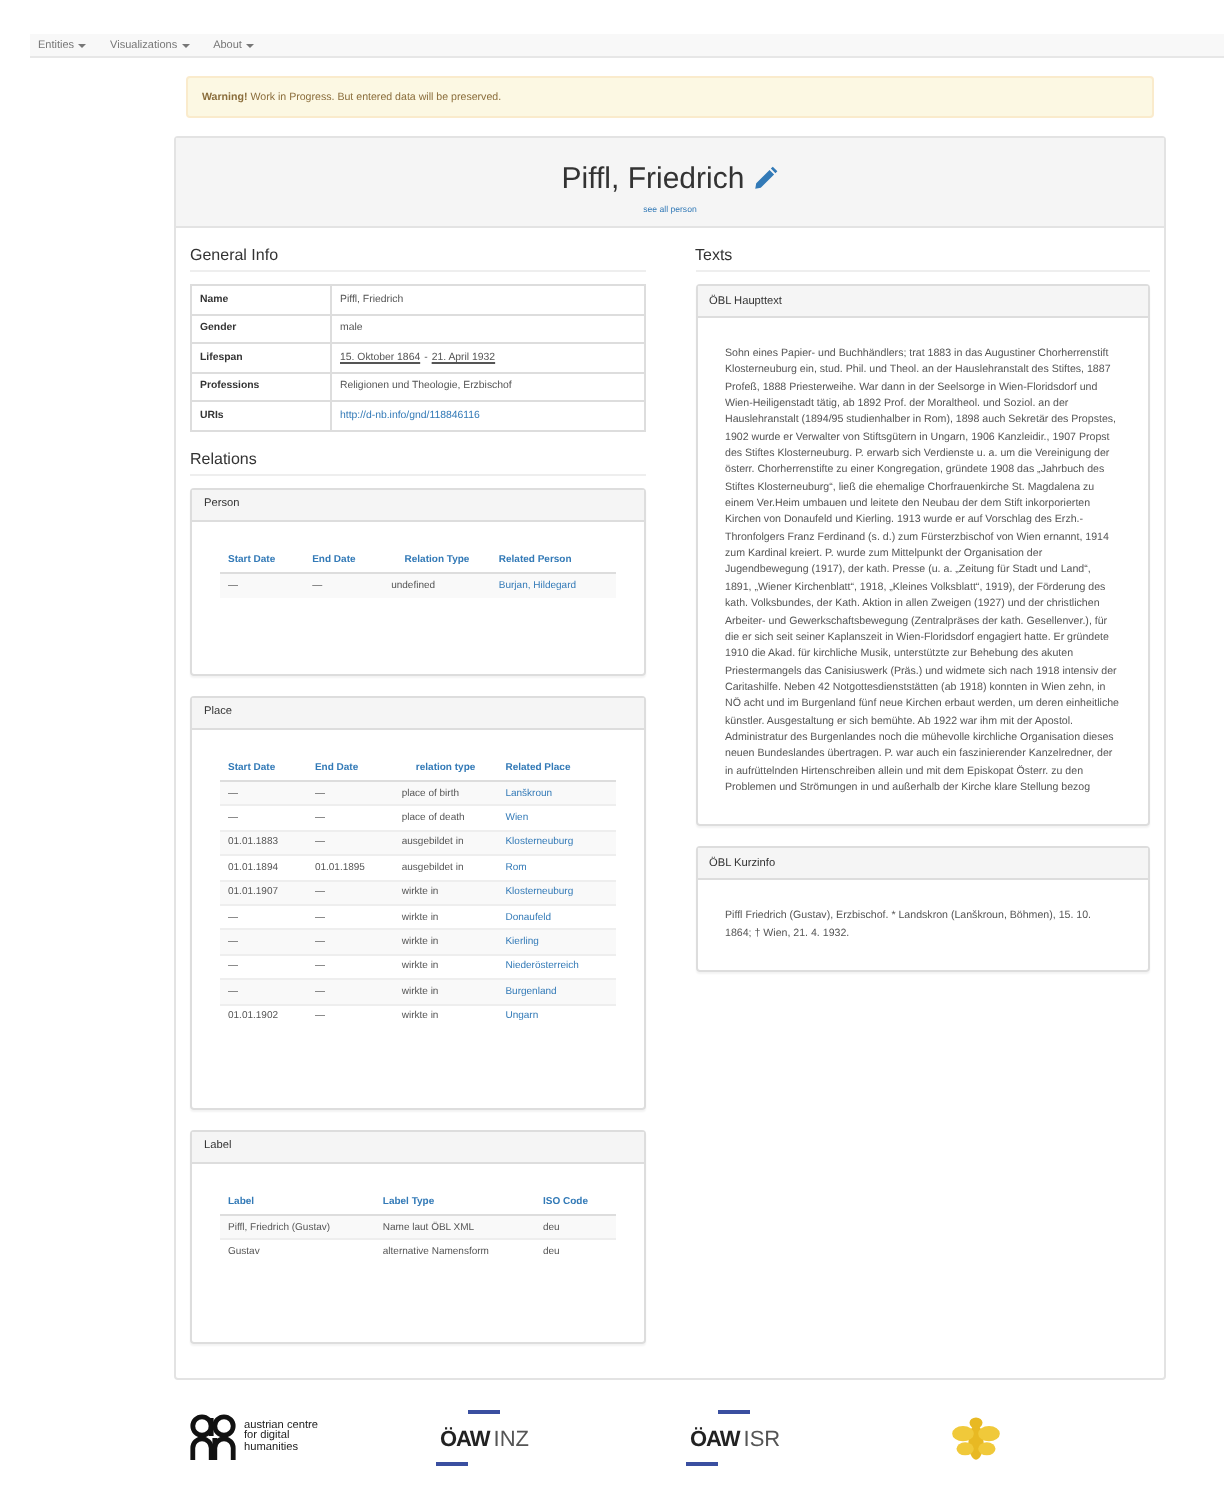 The height and width of the screenshot is (1498, 1224). Describe the element at coordinates (417, 259) in the screenshot. I see `section-heading: General Info` at that location.